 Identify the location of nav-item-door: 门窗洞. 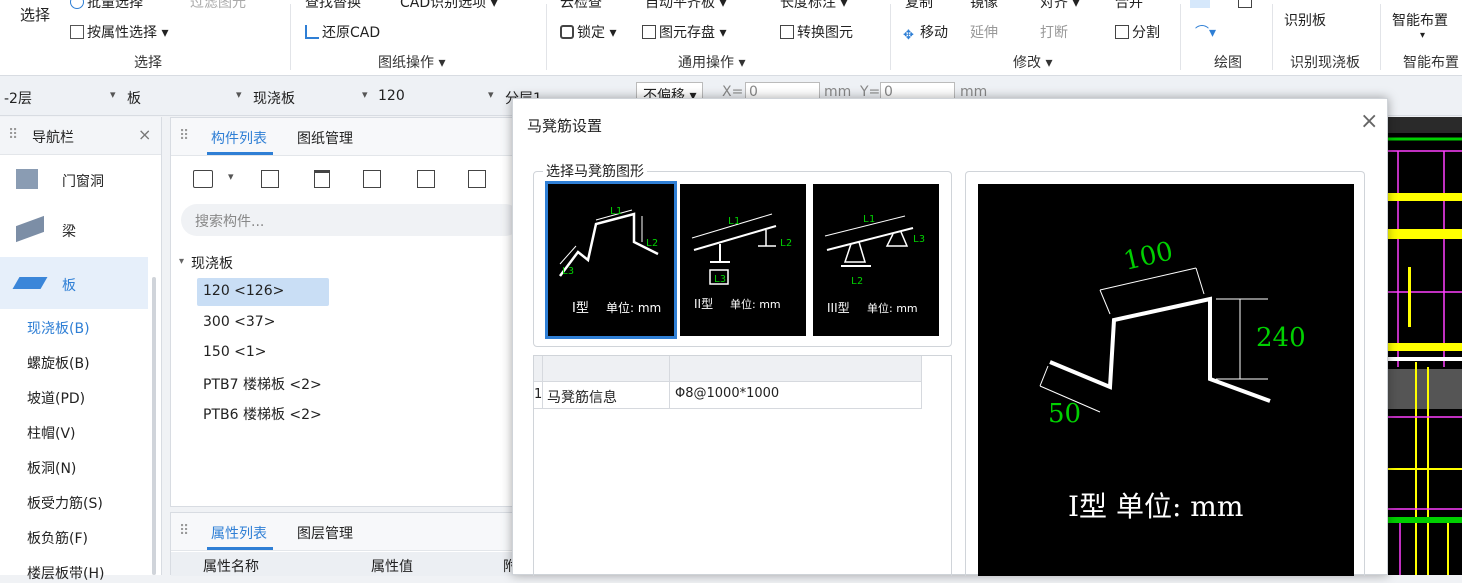
(74, 180).